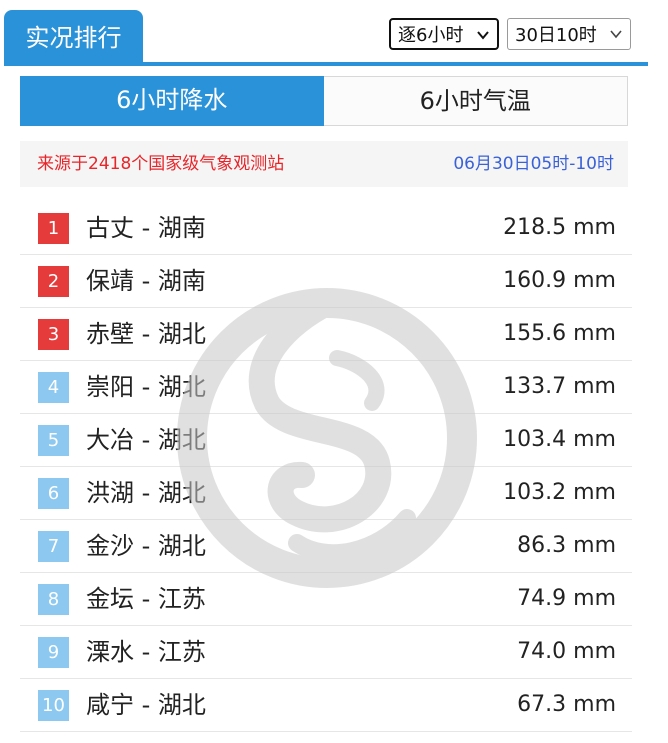 The width and height of the screenshot is (668, 743). Describe the element at coordinates (53, 599) in the screenshot. I see `rank-badge: 8` at that location.